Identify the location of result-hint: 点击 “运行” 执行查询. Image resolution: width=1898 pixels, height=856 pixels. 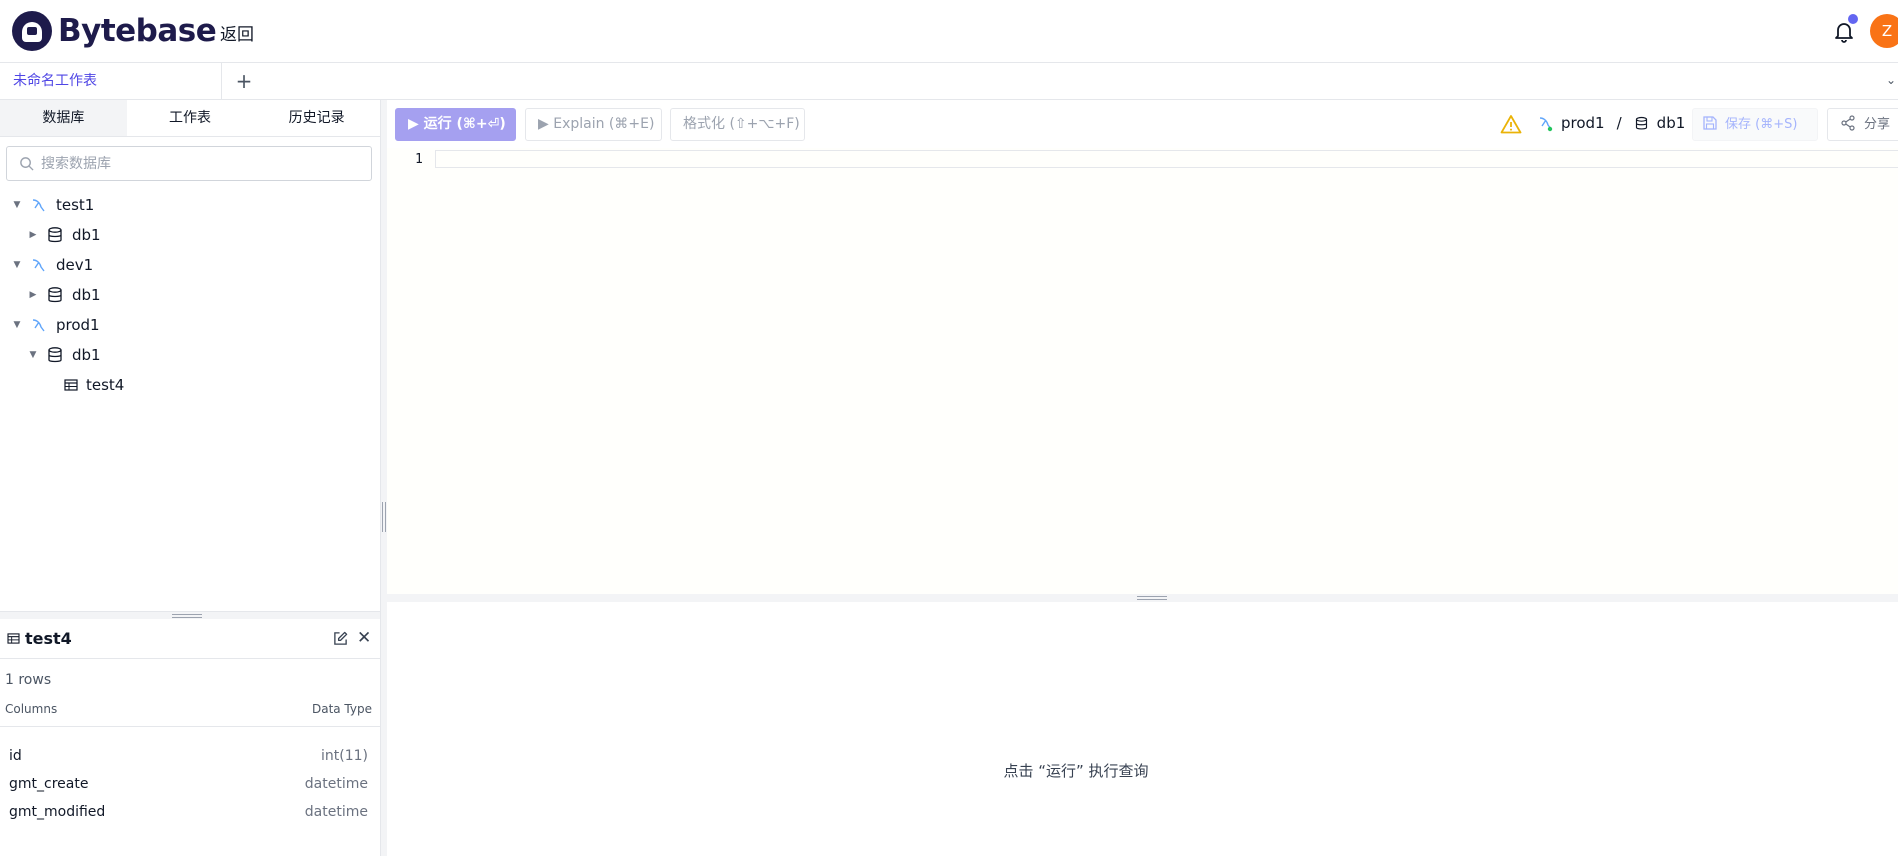
(1076, 771).